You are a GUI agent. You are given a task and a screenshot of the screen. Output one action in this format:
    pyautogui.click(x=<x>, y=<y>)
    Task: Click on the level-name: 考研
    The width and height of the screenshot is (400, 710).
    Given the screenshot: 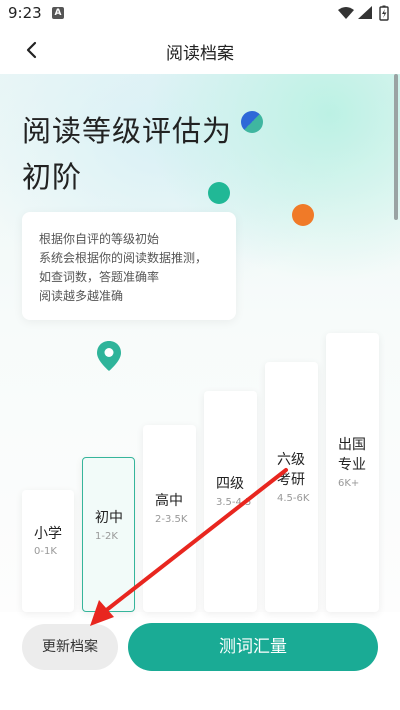 What is the action you would take?
    pyautogui.click(x=291, y=480)
    